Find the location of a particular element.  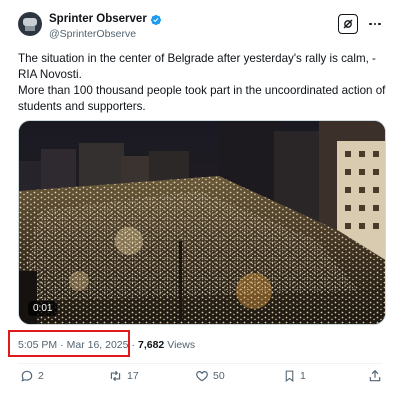

views-count: 7,682 is located at coordinates (151, 345).